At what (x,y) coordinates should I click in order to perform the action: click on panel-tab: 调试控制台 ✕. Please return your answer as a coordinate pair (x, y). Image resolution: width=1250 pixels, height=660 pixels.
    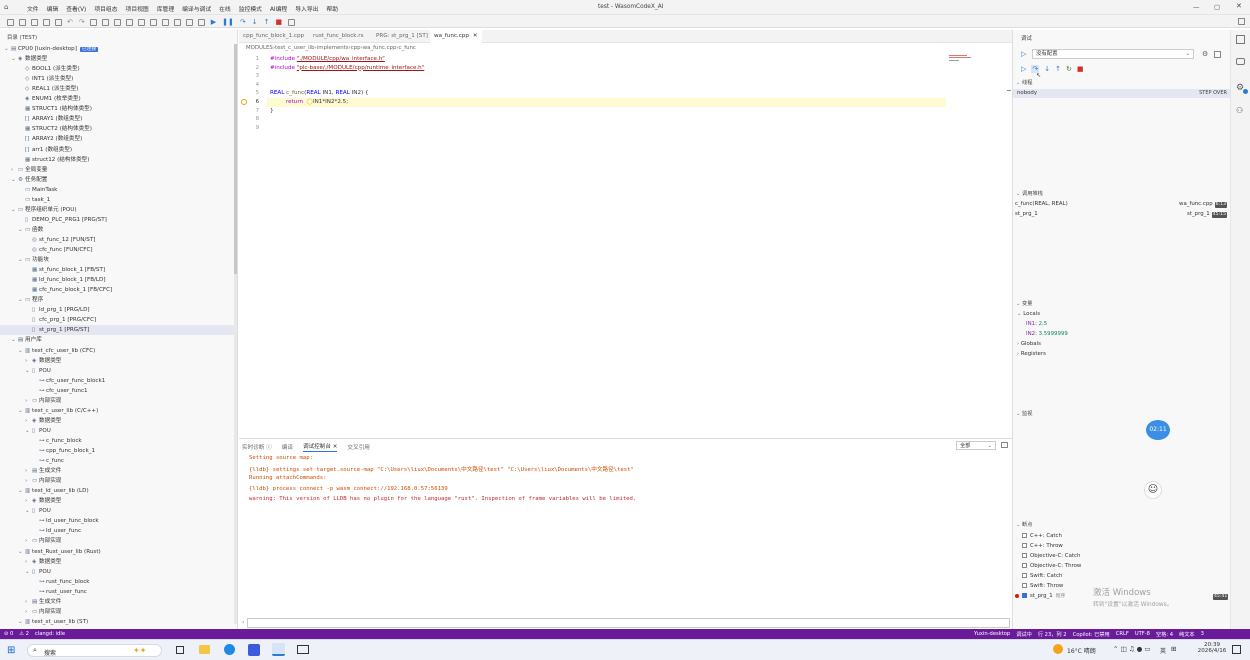
    Looking at the image, I should click on (320, 447).